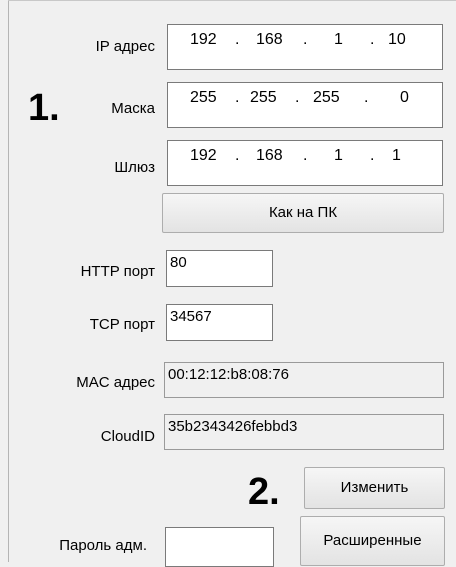 Image resolution: width=456 pixels, height=567 pixels. What do you see at coordinates (264, 492) in the screenshot?
I see `annotation-marker-two: 2.` at bounding box center [264, 492].